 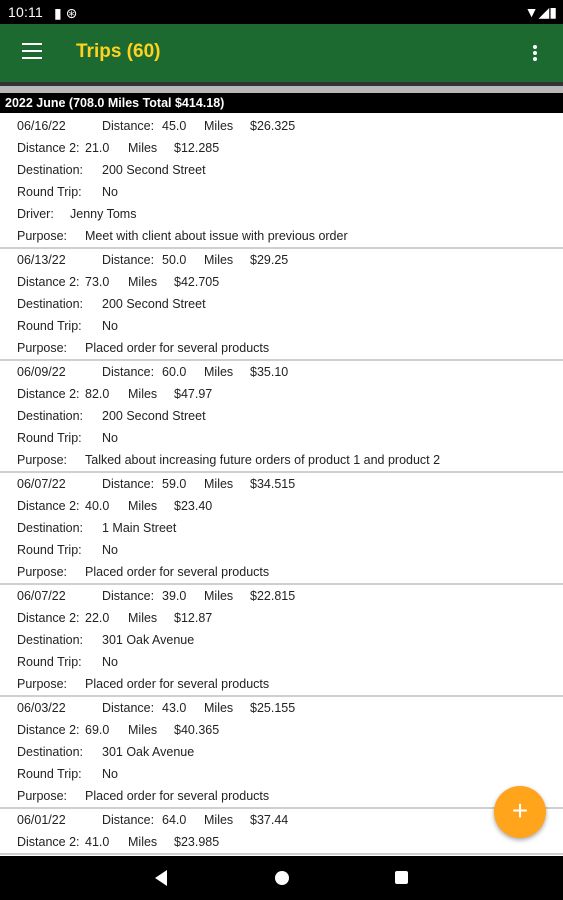 I want to click on trip-distance-row: 06/16/22 Distance: 45.0 Miles $26.325, so click(x=281, y=126).